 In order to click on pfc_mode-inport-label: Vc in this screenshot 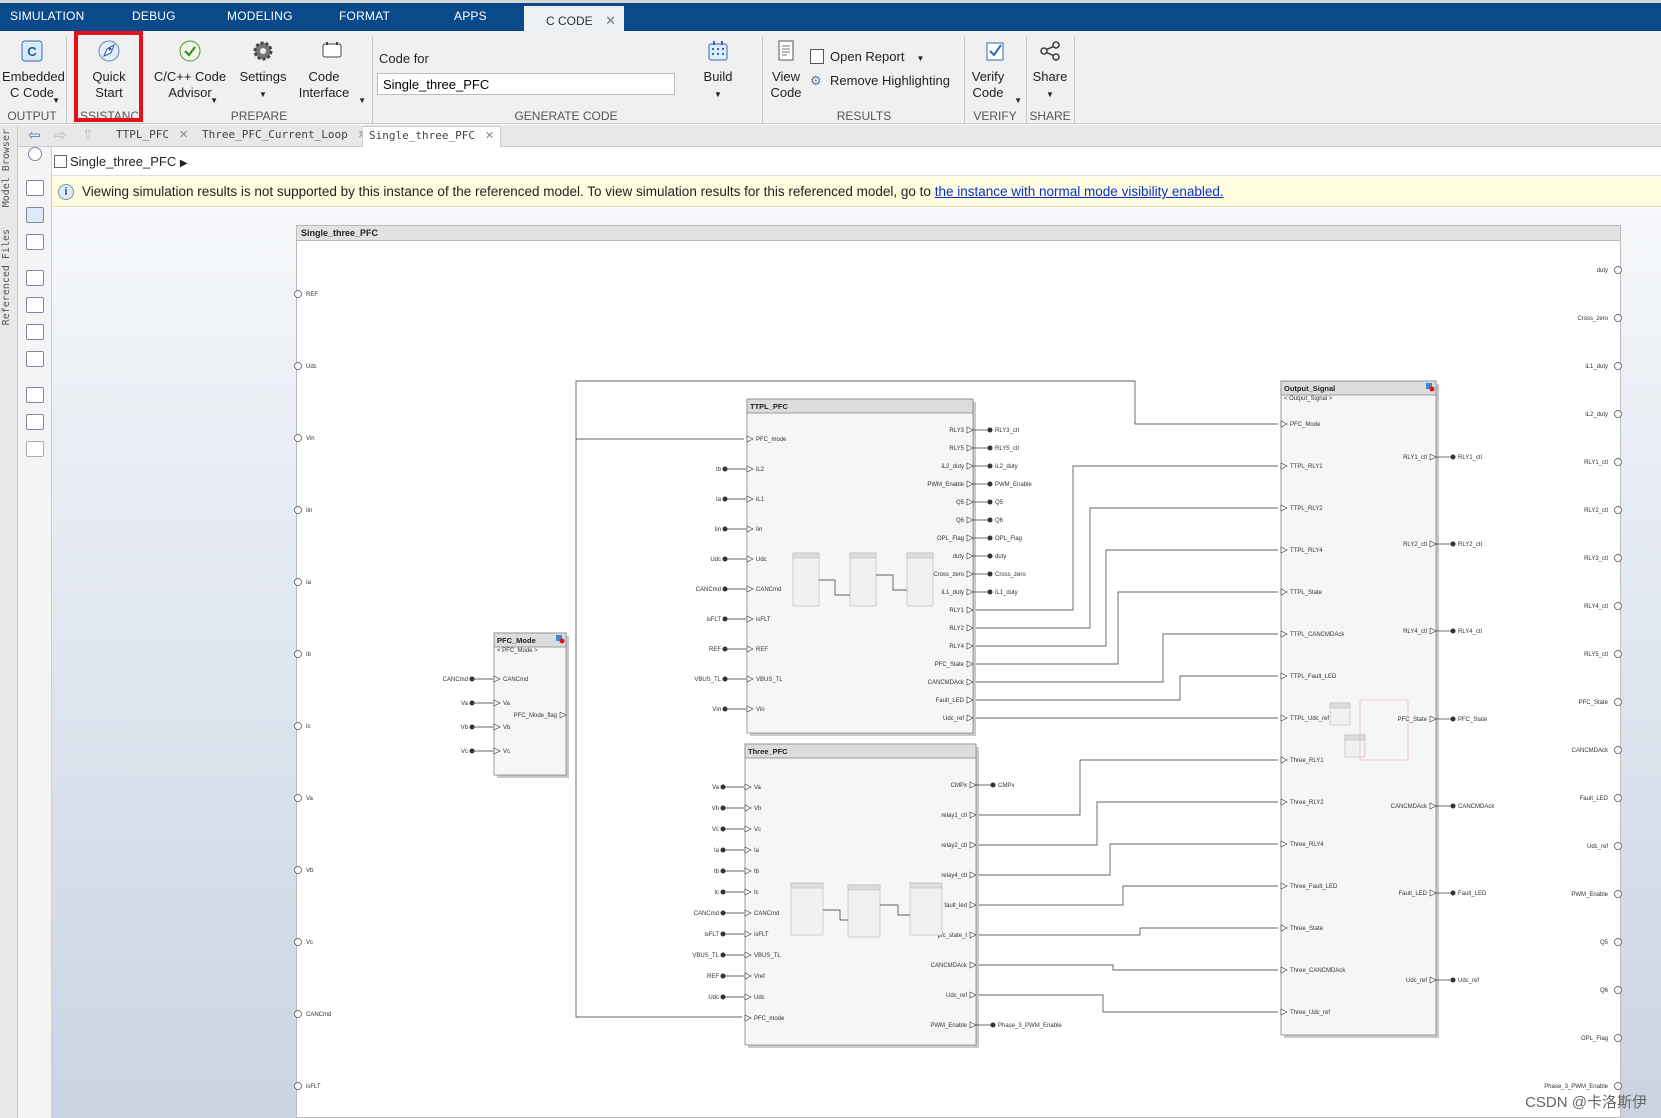, I will do `click(506, 752)`.